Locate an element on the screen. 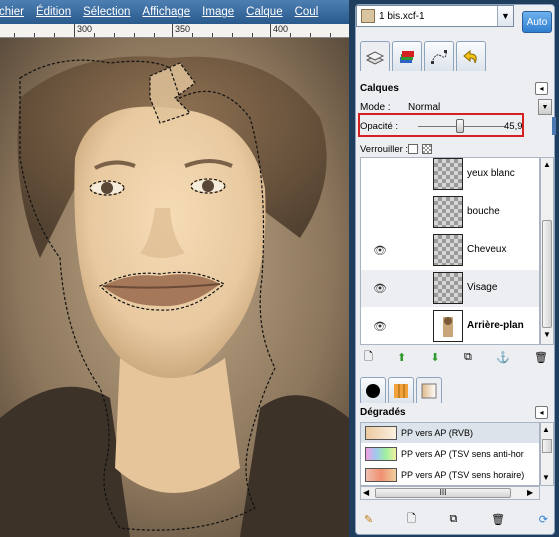 Image resolution: width=559 pixels, height=537 pixels. mode-value: Normal is located at coordinates (424, 107).